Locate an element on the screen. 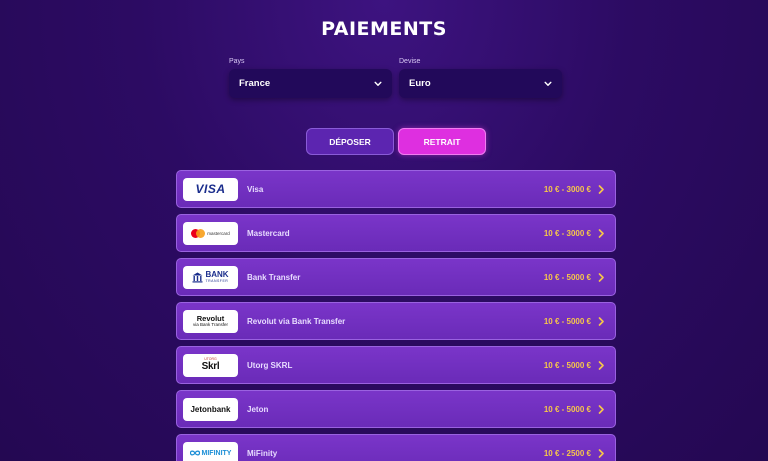 This screenshot has height=461, width=768. currency-label: Devise is located at coordinates (410, 61).